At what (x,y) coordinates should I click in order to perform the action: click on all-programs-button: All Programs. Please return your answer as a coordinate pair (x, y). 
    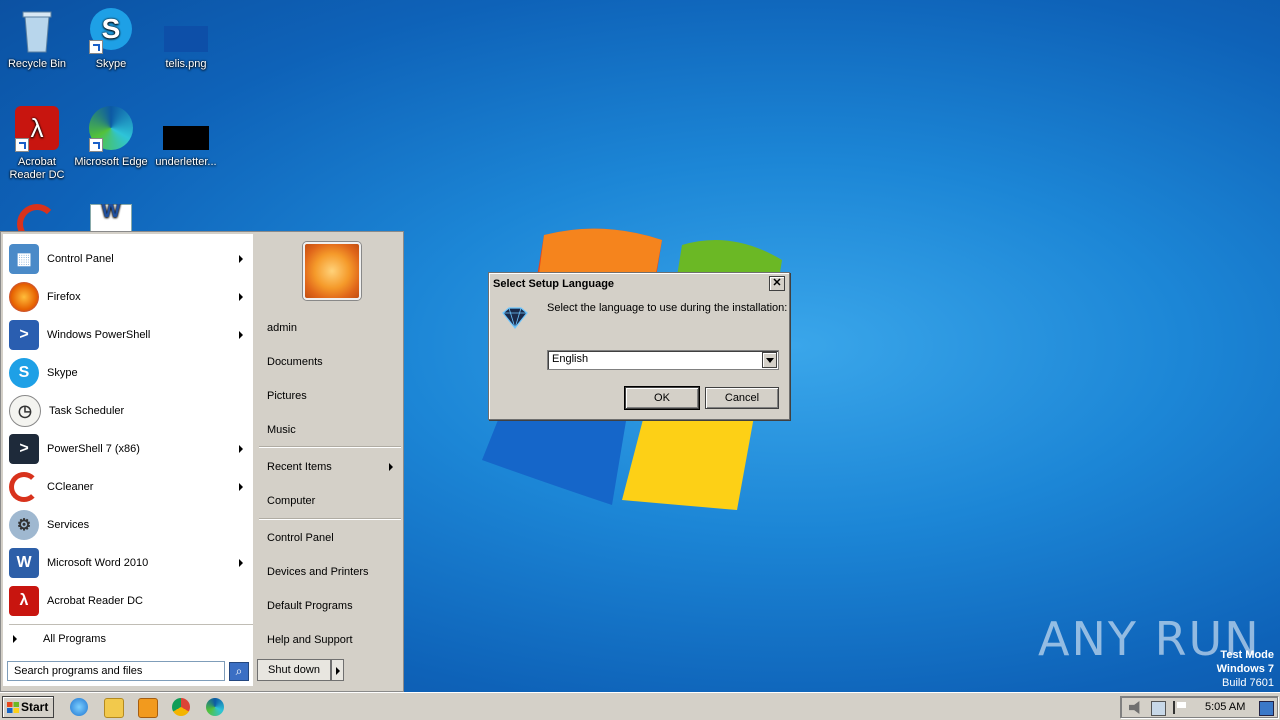
    Looking at the image, I should click on (59, 639).